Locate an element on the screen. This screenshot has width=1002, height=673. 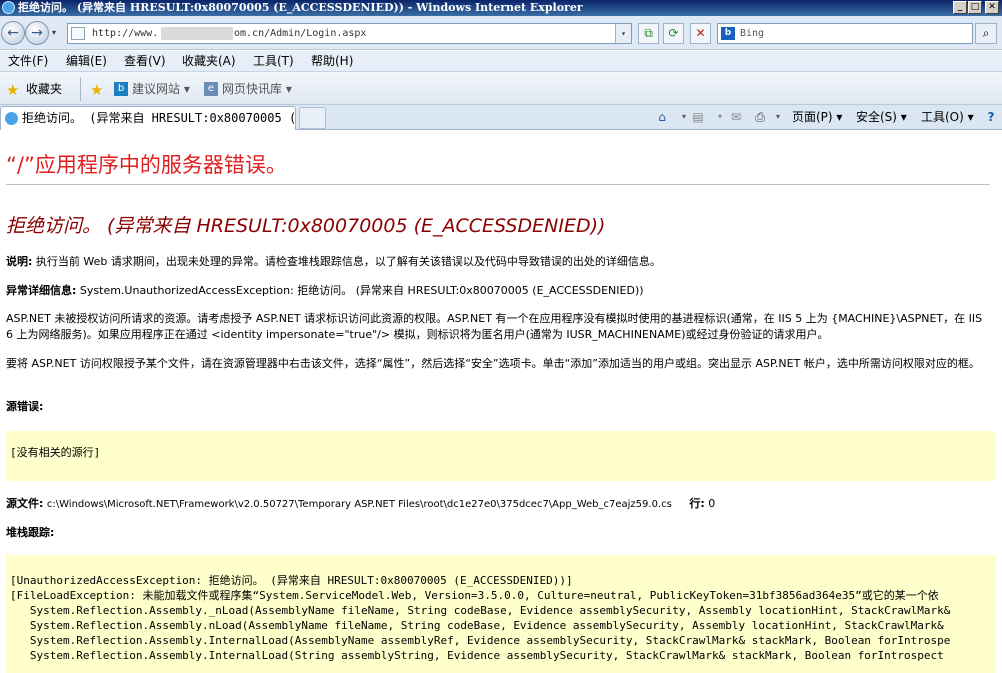
add-favorite-icon: ★ is located at coordinates (98, 90).